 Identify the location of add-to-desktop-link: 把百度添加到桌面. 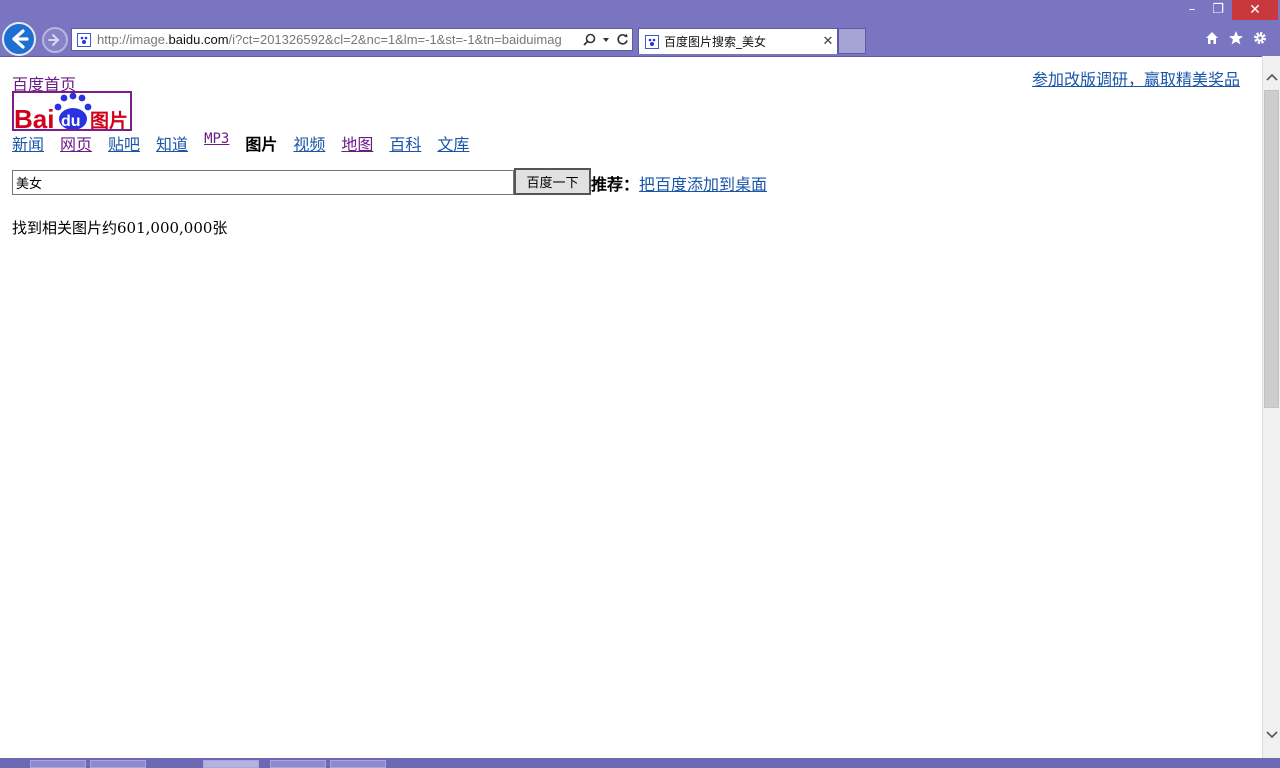
(703, 183).